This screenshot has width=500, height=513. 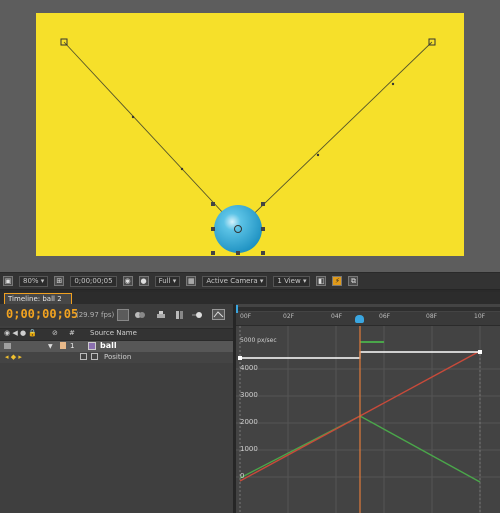 What do you see at coordinates (249, 395) in the screenshot?
I see `graph-y-label: 3000` at bounding box center [249, 395].